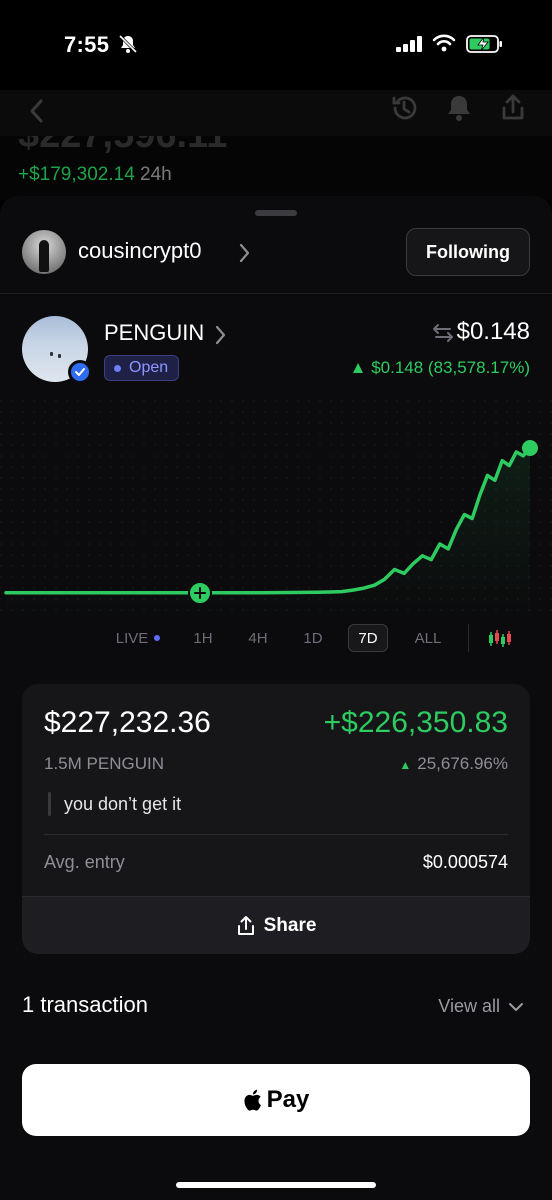  Describe the element at coordinates (516, 1006) in the screenshot. I see `chevron-down-icon` at that location.